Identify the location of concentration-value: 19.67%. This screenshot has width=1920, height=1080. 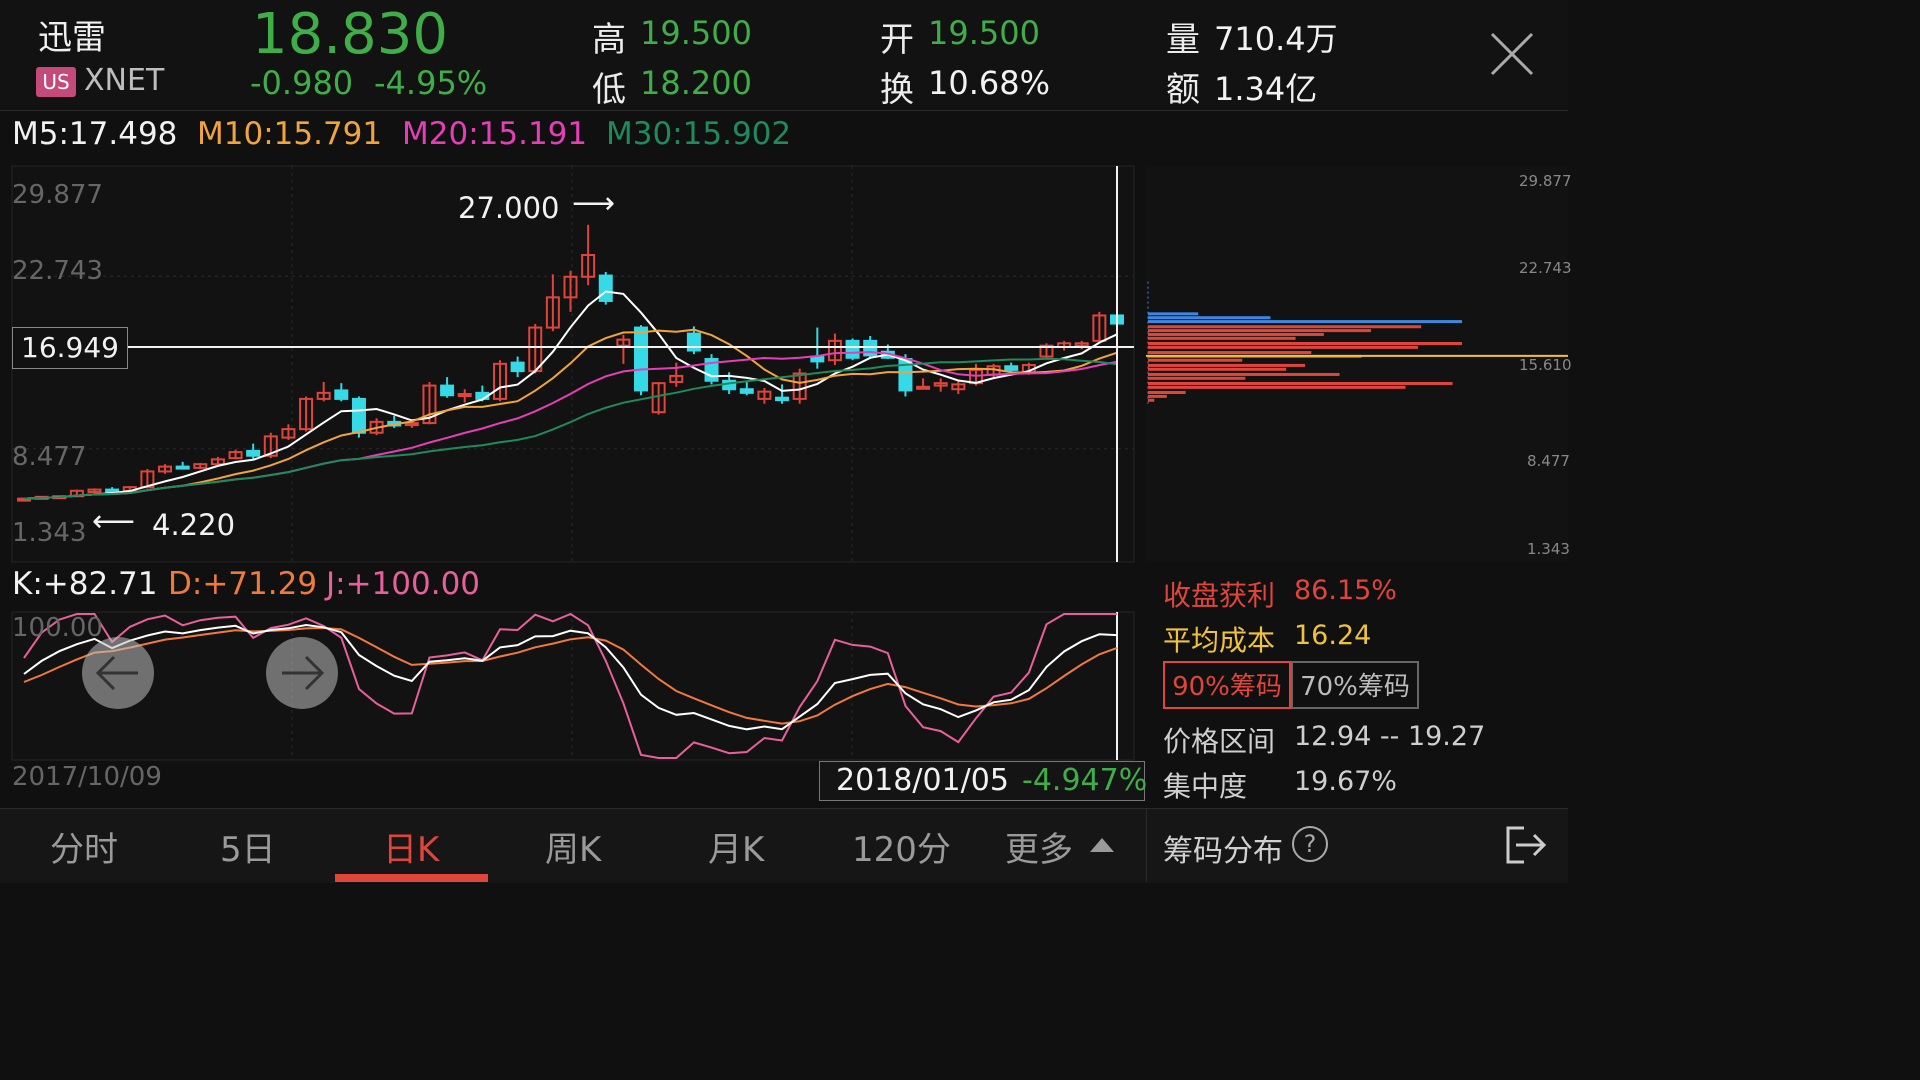
(1345, 781).